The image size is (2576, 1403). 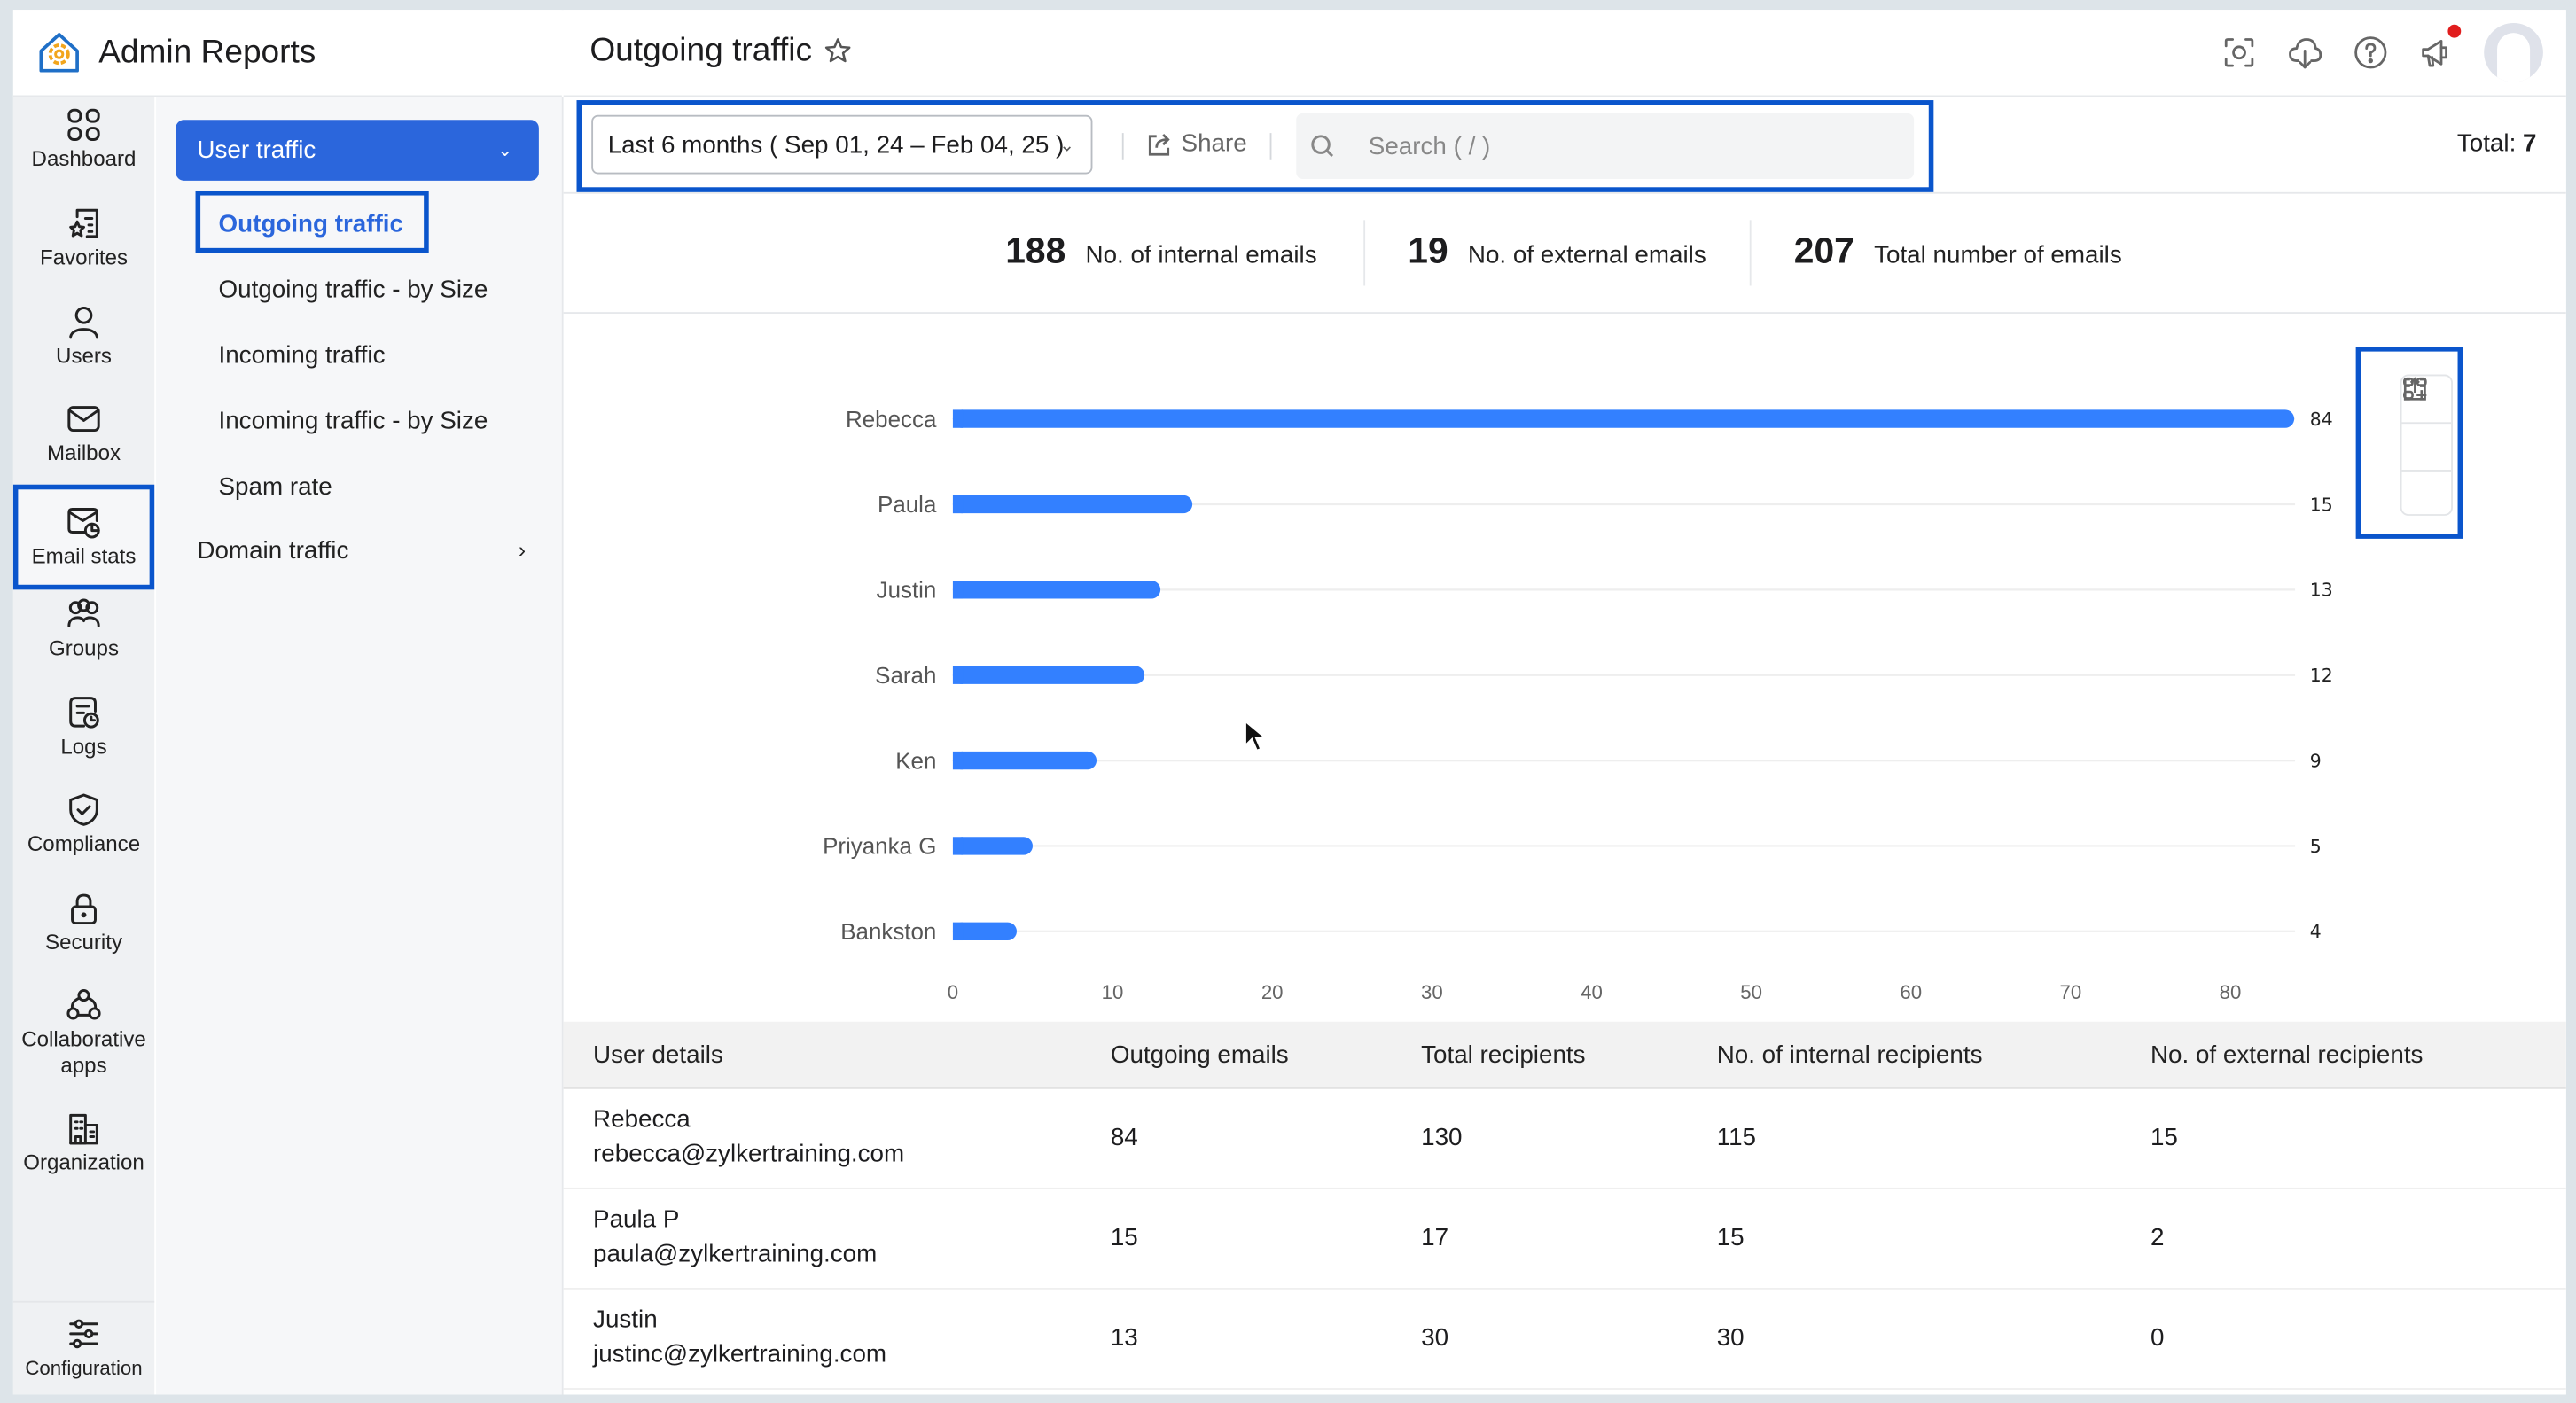 What do you see at coordinates (642, 1119) in the screenshot?
I see `user-name: Rebecca` at bounding box center [642, 1119].